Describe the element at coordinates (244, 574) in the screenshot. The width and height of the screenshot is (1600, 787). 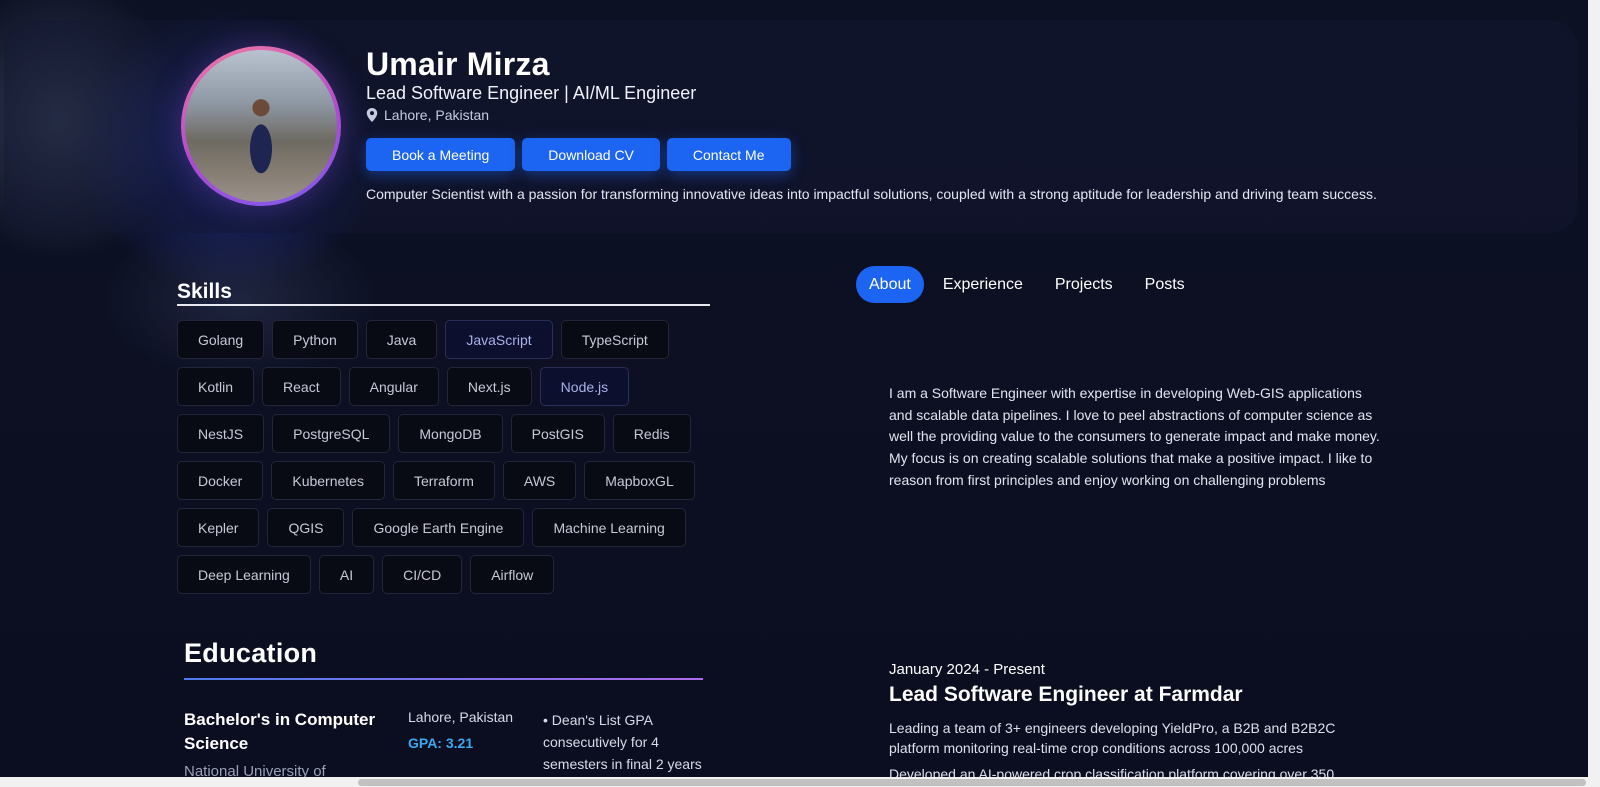
I see `skill-chip: Deep Learning` at that location.